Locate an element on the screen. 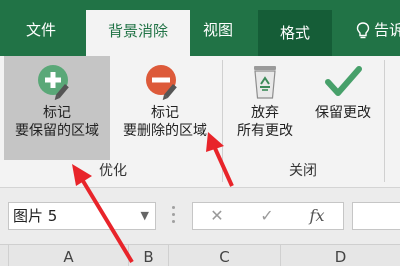 This screenshot has height=266, width=400. tab-format: 格式 is located at coordinates (295, 33).